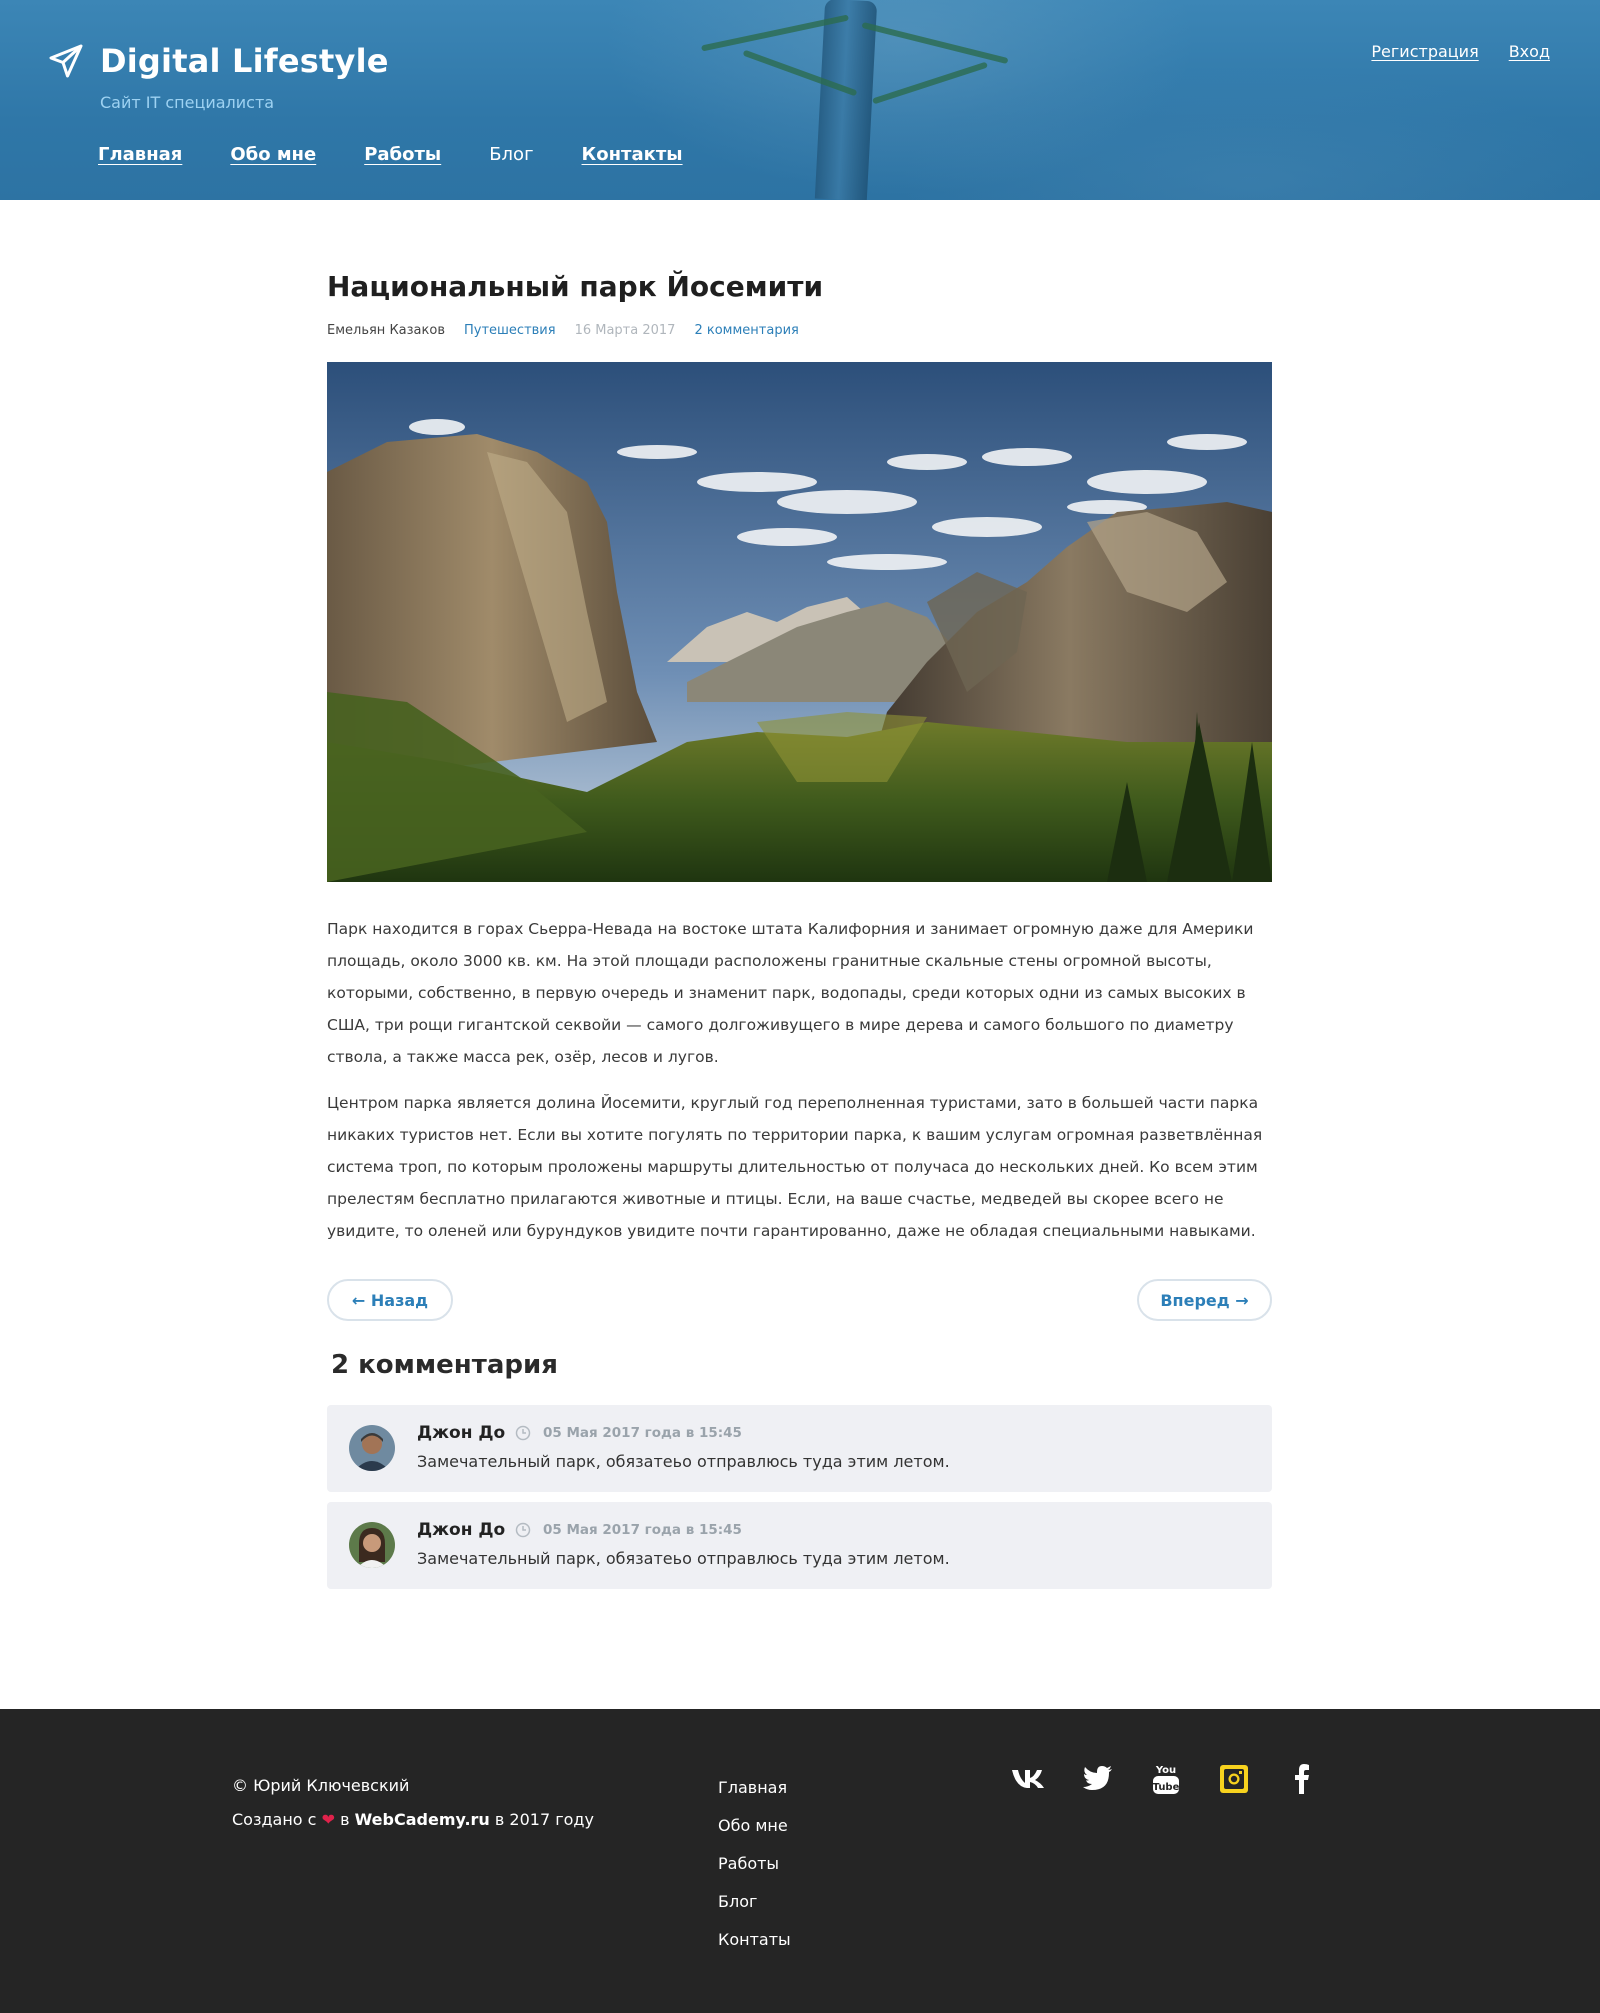  I want to click on made-suffix: в 2017 году, so click(544, 1819).